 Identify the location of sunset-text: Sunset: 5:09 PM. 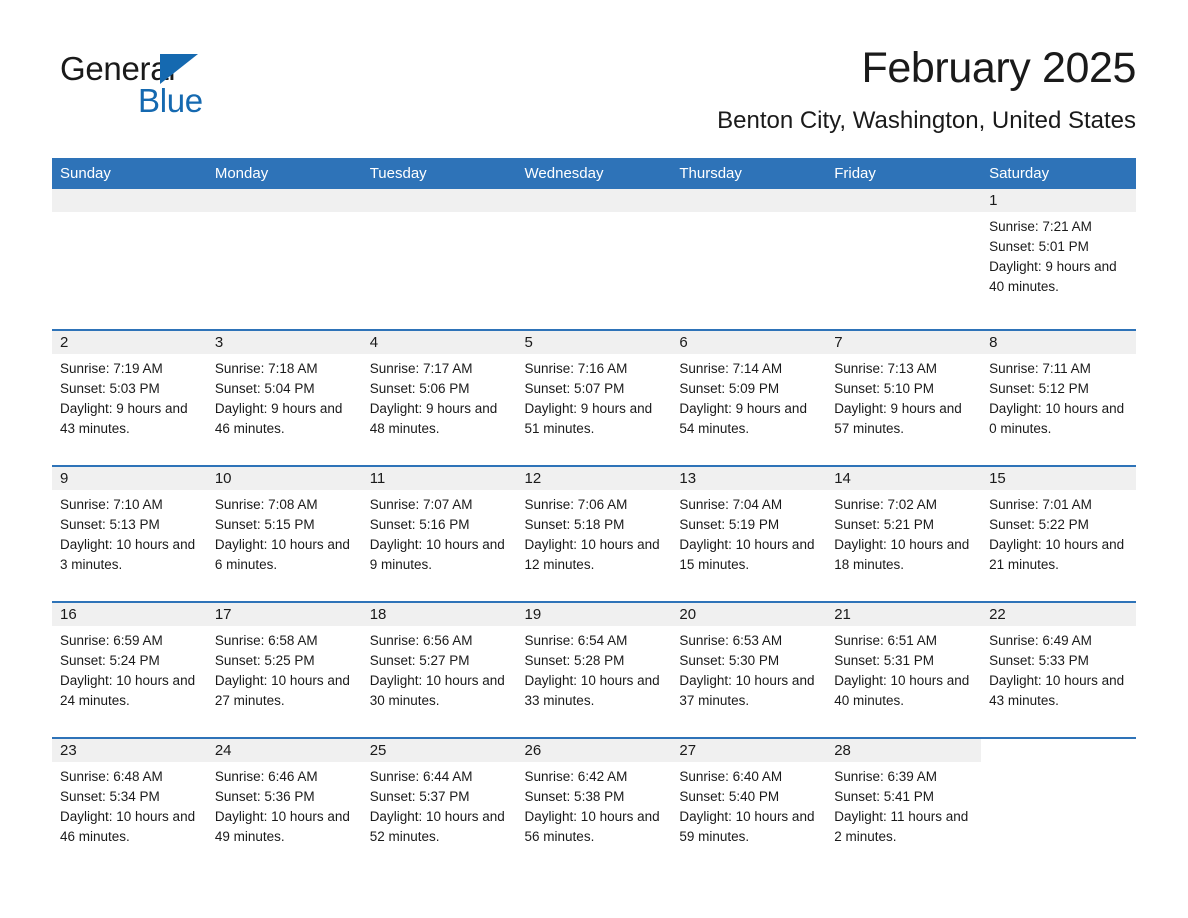
(729, 388).